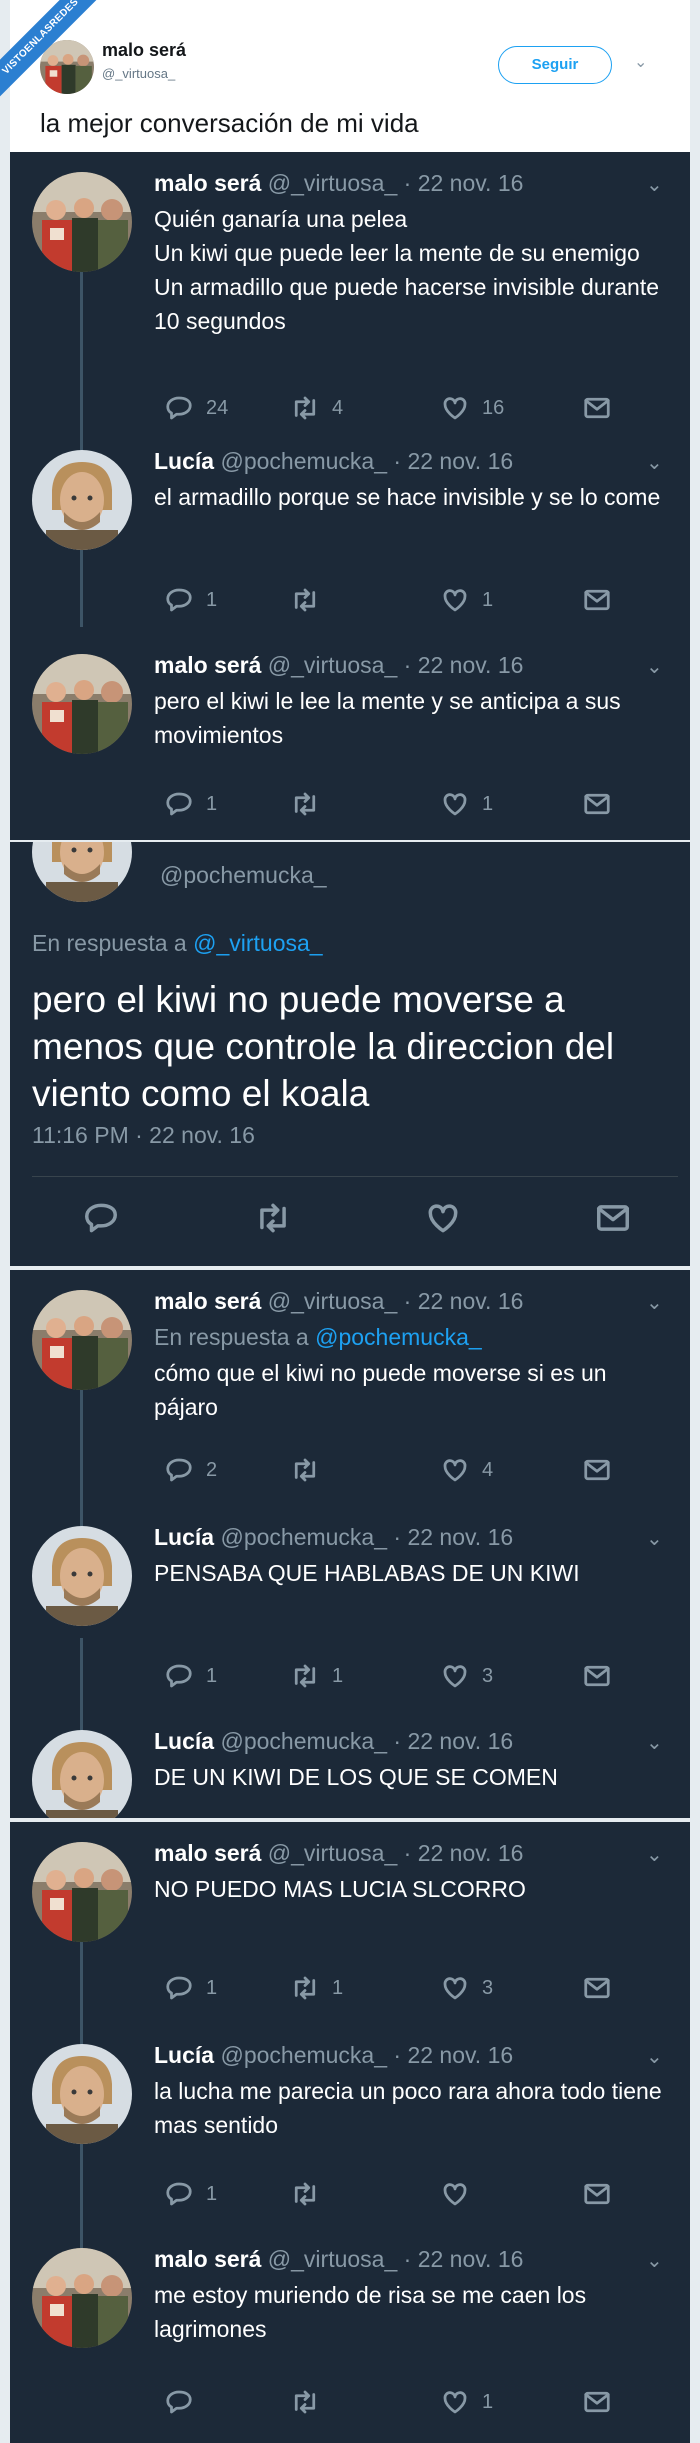  Describe the element at coordinates (493, 407) in the screenshot. I see `like-count: 16` at that location.